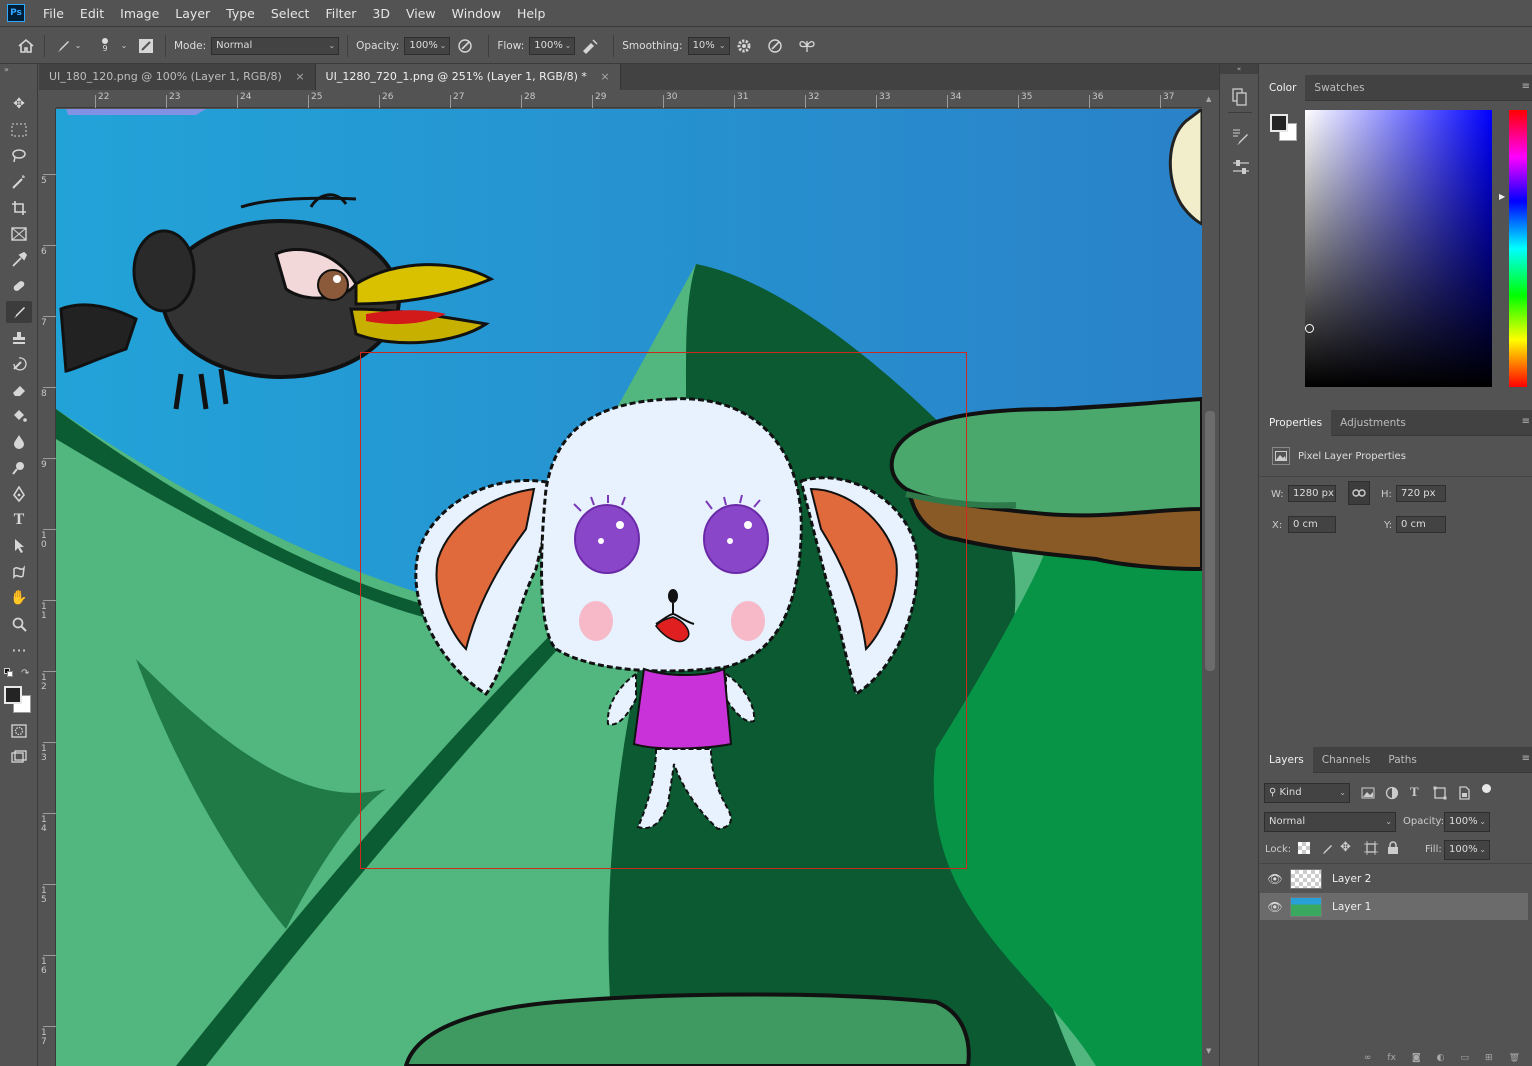  Describe the element at coordinates (1210, 541) in the screenshot. I see `scrollbar-thumb` at that location.